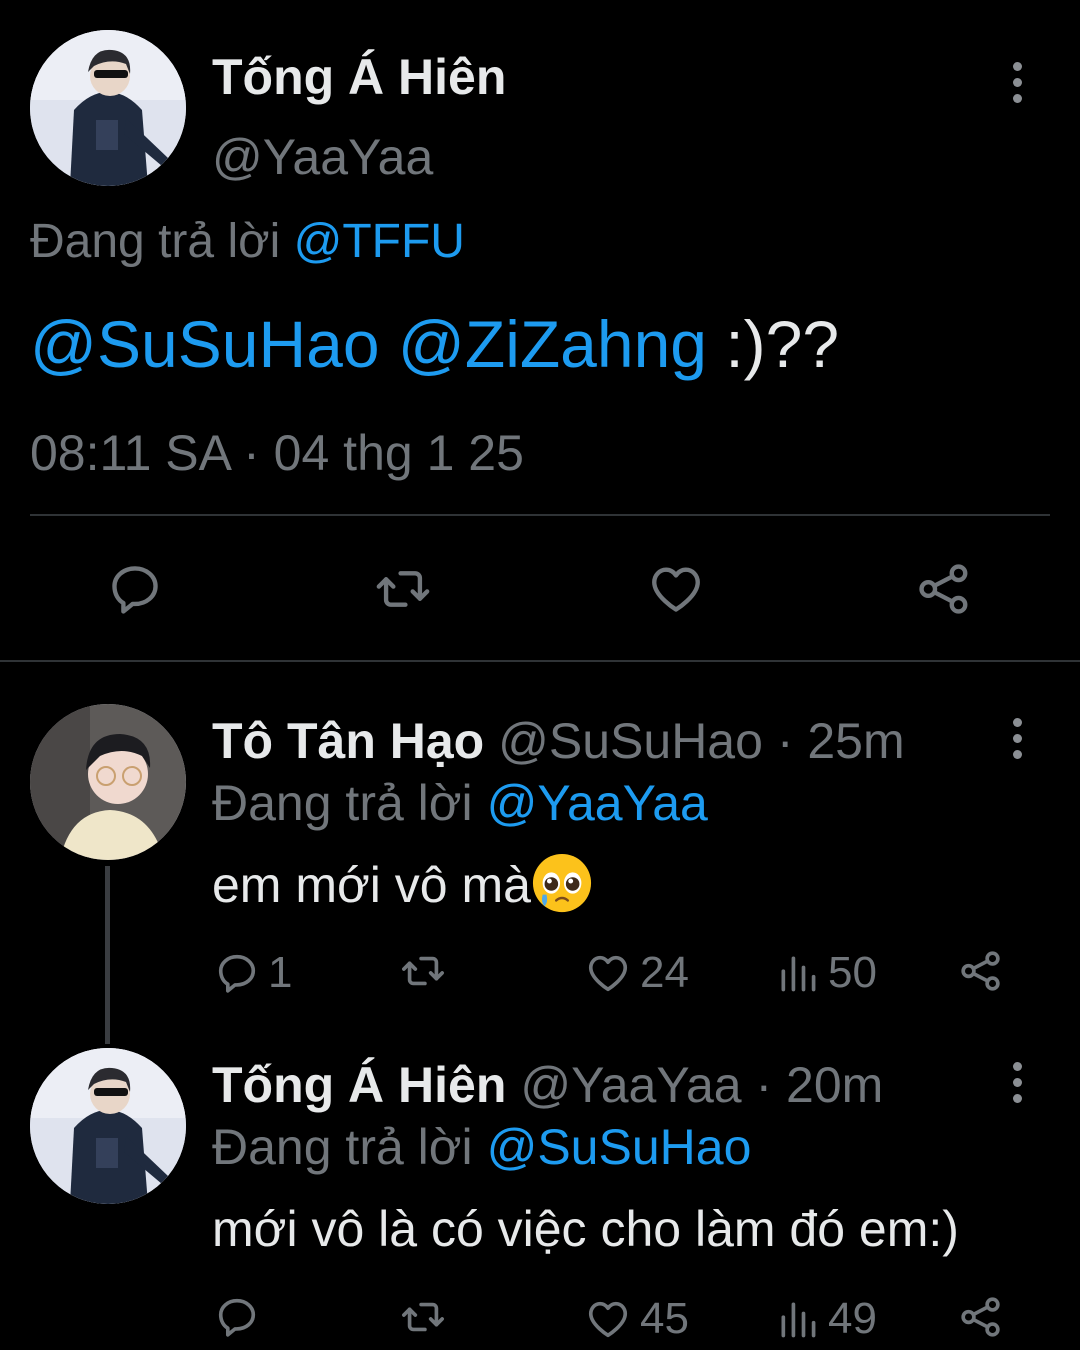 The width and height of the screenshot is (1080, 1350). What do you see at coordinates (277, 453) in the screenshot?
I see `tweet-timestamp: 08:11 SA · 04 thg 1 25` at bounding box center [277, 453].